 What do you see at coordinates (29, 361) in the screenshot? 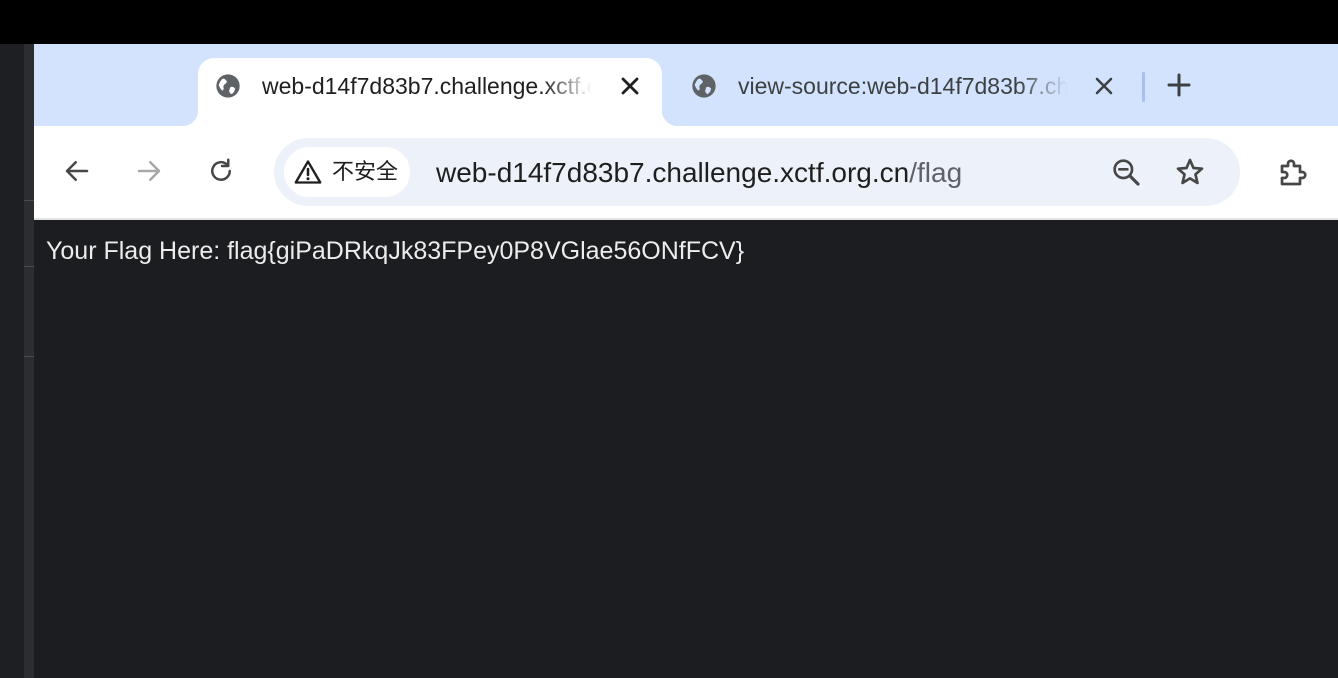
I see `left-window-edge-panel` at bounding box center [29, 361].